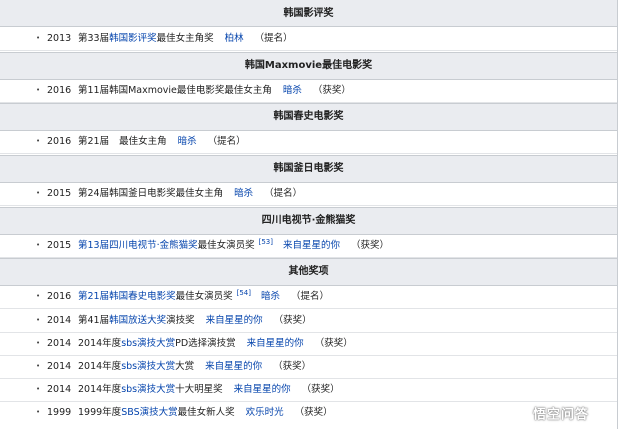 This screenshot has width=640, height=429. What do you see at coordinates (234, 38) in the screenshot?
I see `work-link: 柏林` at bounding box center [234, 38].